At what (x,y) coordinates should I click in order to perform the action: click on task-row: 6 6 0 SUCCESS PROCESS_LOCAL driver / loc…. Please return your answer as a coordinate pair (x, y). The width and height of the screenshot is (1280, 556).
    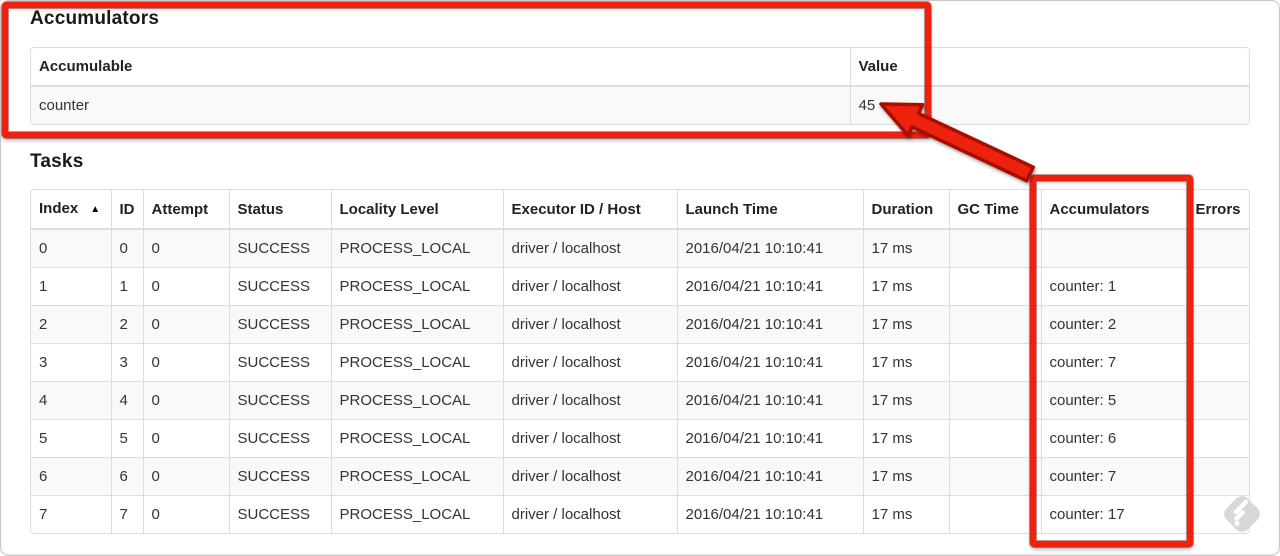
    Looking at the image, I should click on (640, 476).